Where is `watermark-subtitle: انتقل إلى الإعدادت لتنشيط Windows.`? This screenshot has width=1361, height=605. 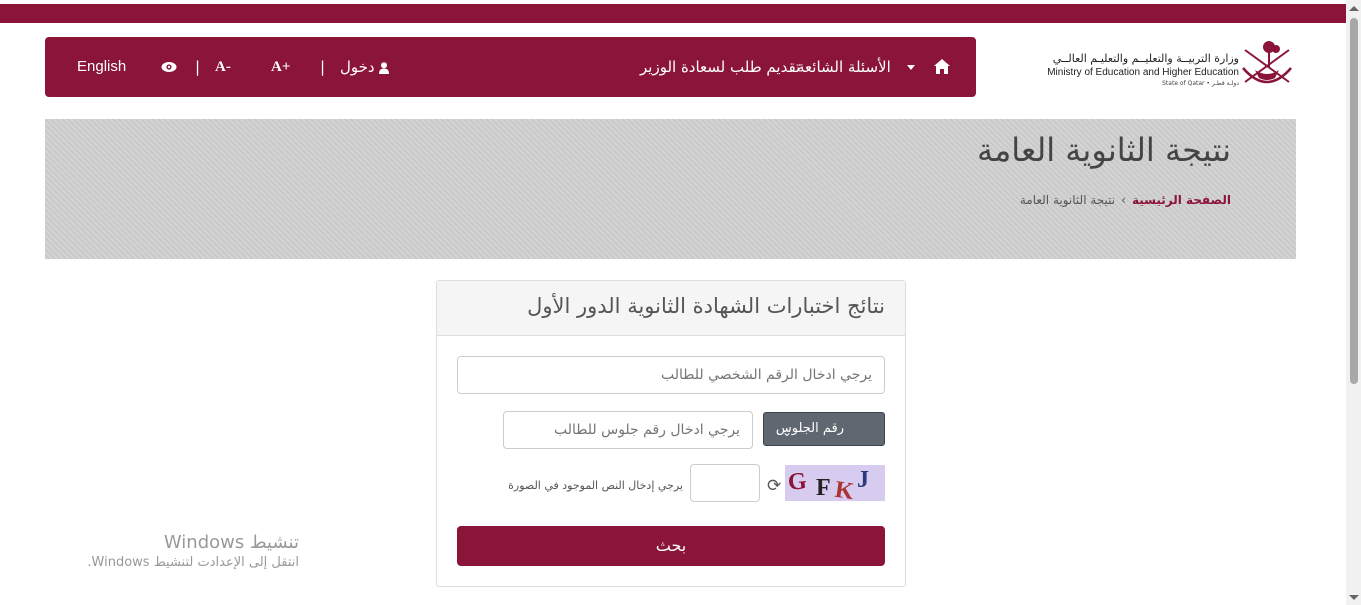 watermark-subtitle: انتقل إلى الإعدادت لتنشيط Windows. is located at coordinates (193, 562).